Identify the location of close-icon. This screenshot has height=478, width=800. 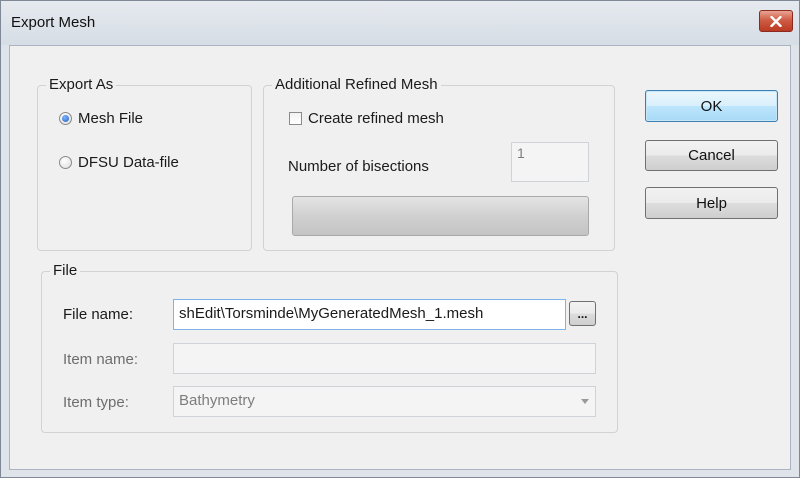
(776, 21).